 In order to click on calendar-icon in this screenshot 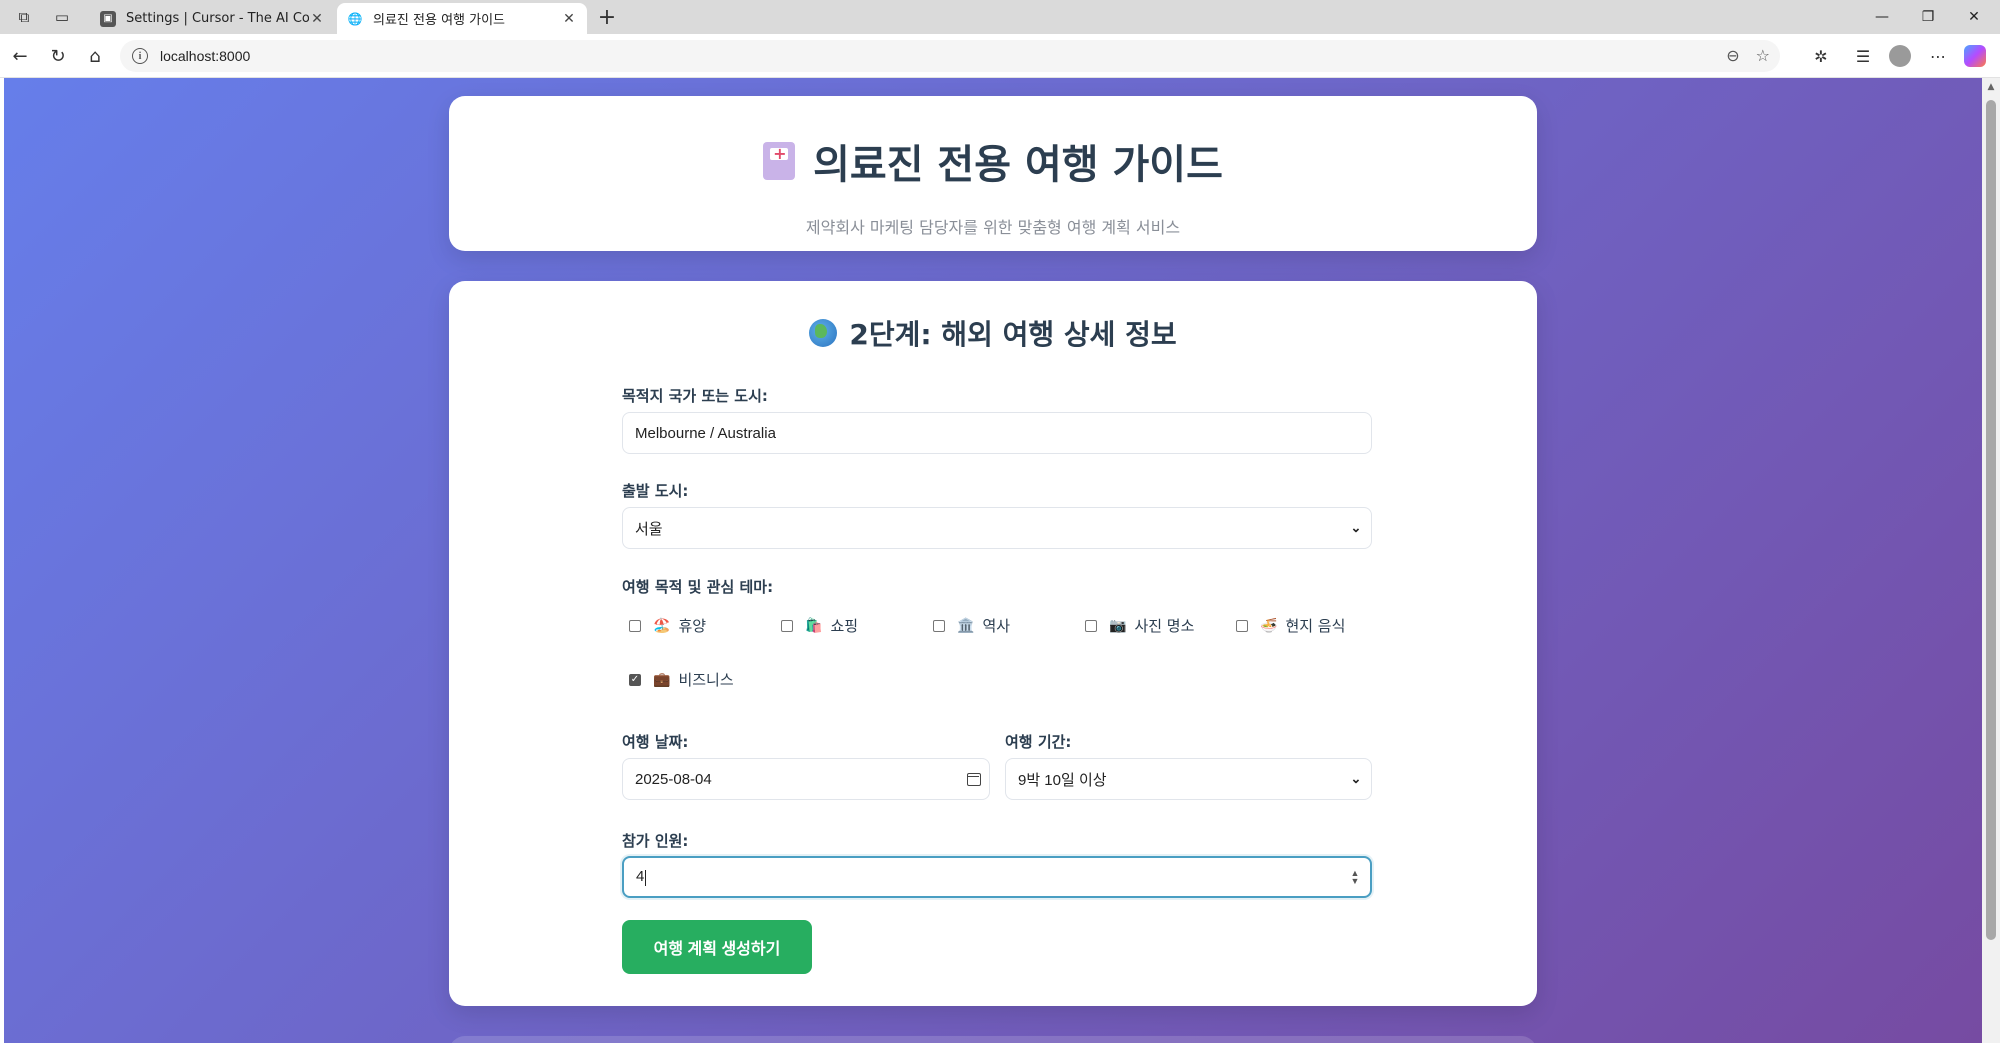, I will do `click(974, 779)`.